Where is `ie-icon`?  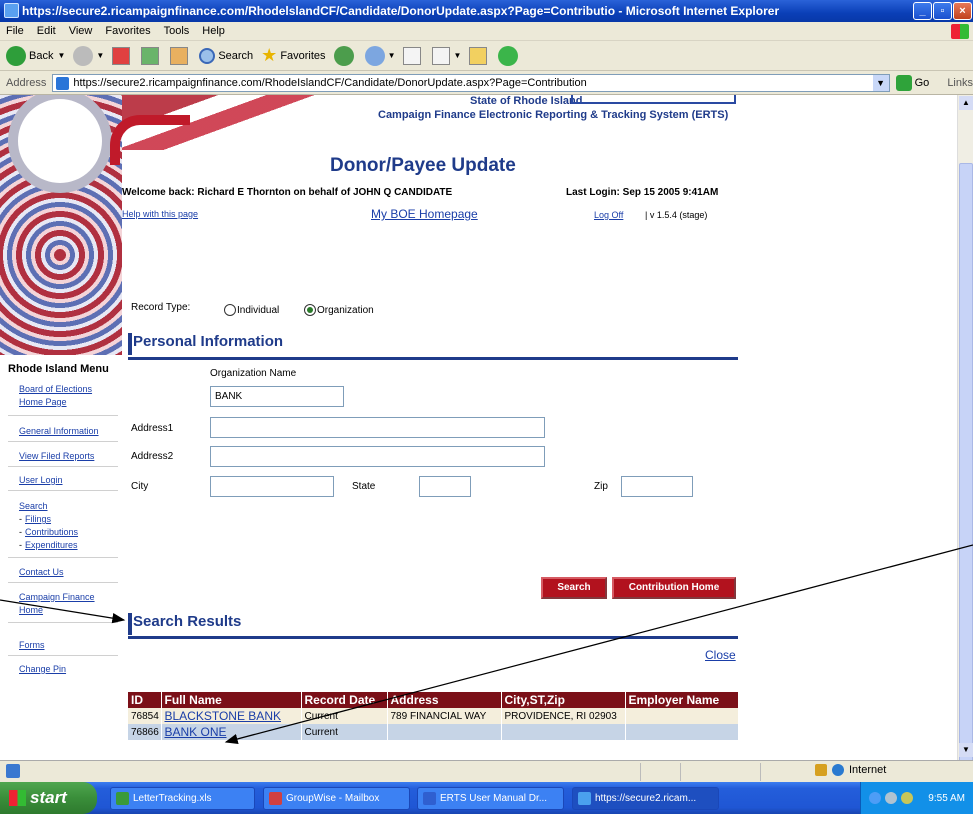
ie-icon is located at coordinates (584, 798).